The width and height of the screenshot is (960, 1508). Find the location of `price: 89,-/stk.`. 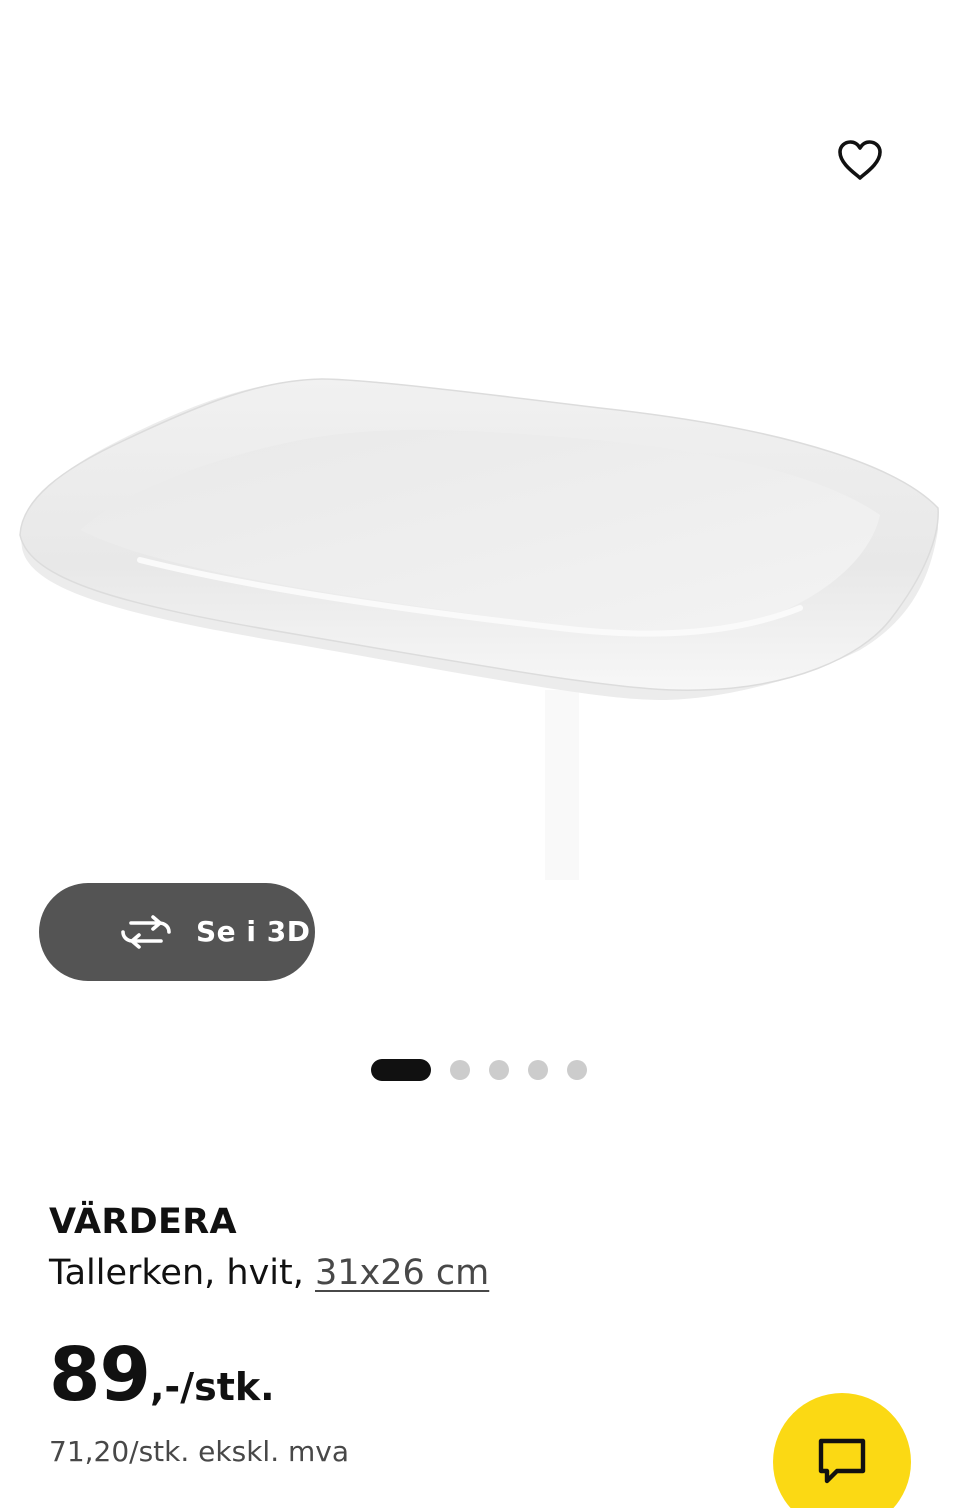

price: 89,-/stk. is located at coordinates (162, 1375).